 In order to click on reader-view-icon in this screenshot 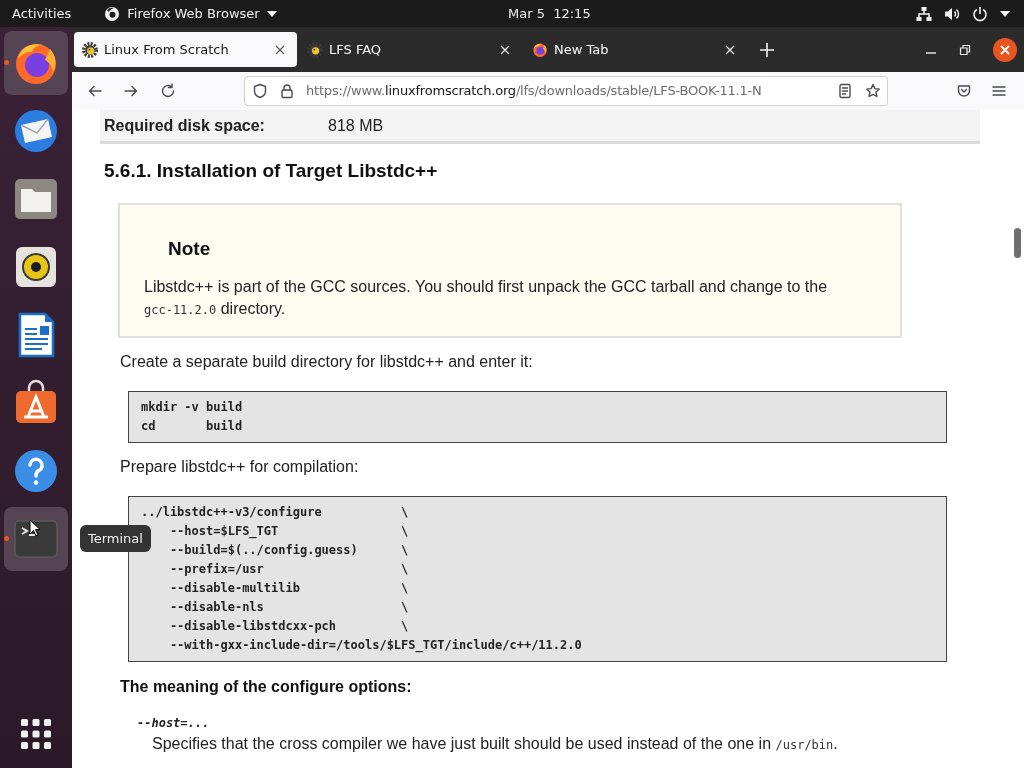, I will do `click(845, 91)`.